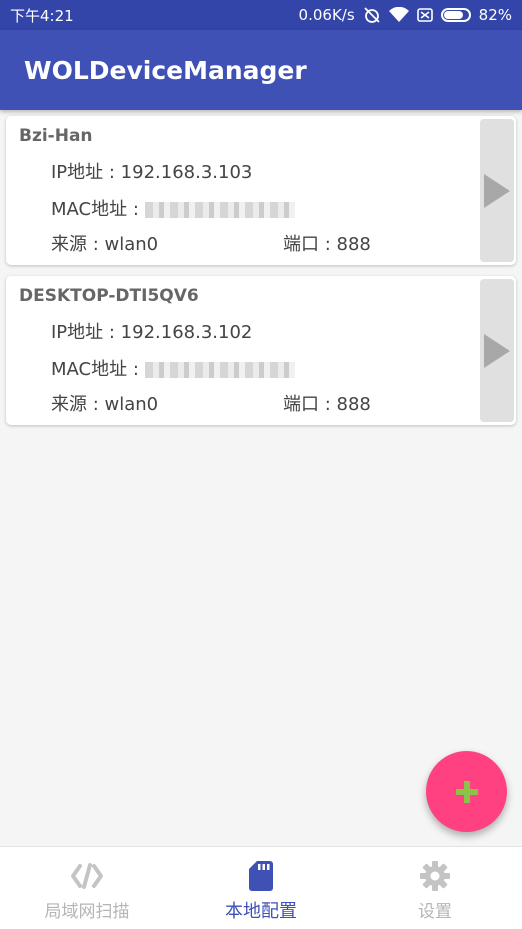  I want to click on code-icon, so click(87, 876).